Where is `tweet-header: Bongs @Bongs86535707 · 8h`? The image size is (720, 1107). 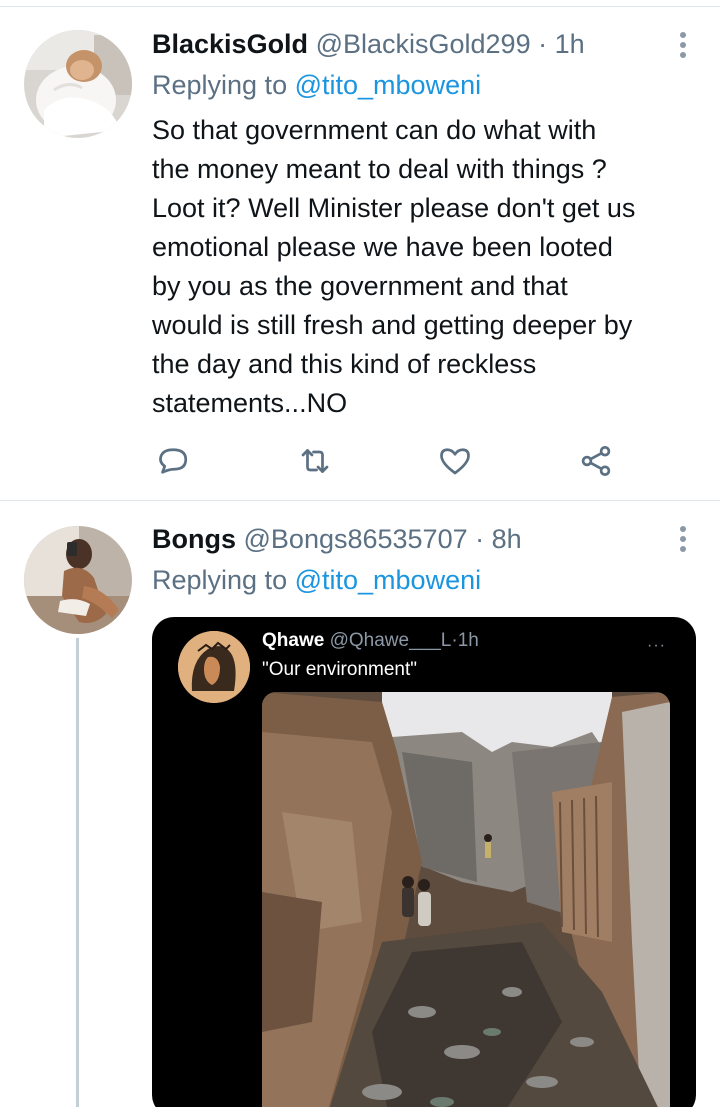 tweet-header: Bongs @Bongs86535707 · 8h is located at coordinates (337, 539).